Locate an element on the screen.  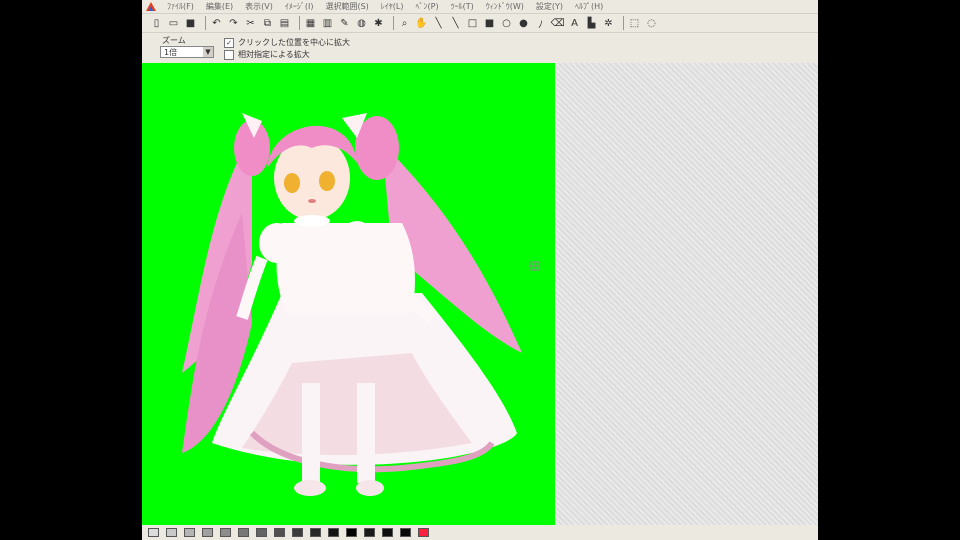
collar is located at coordinates (312, 221).